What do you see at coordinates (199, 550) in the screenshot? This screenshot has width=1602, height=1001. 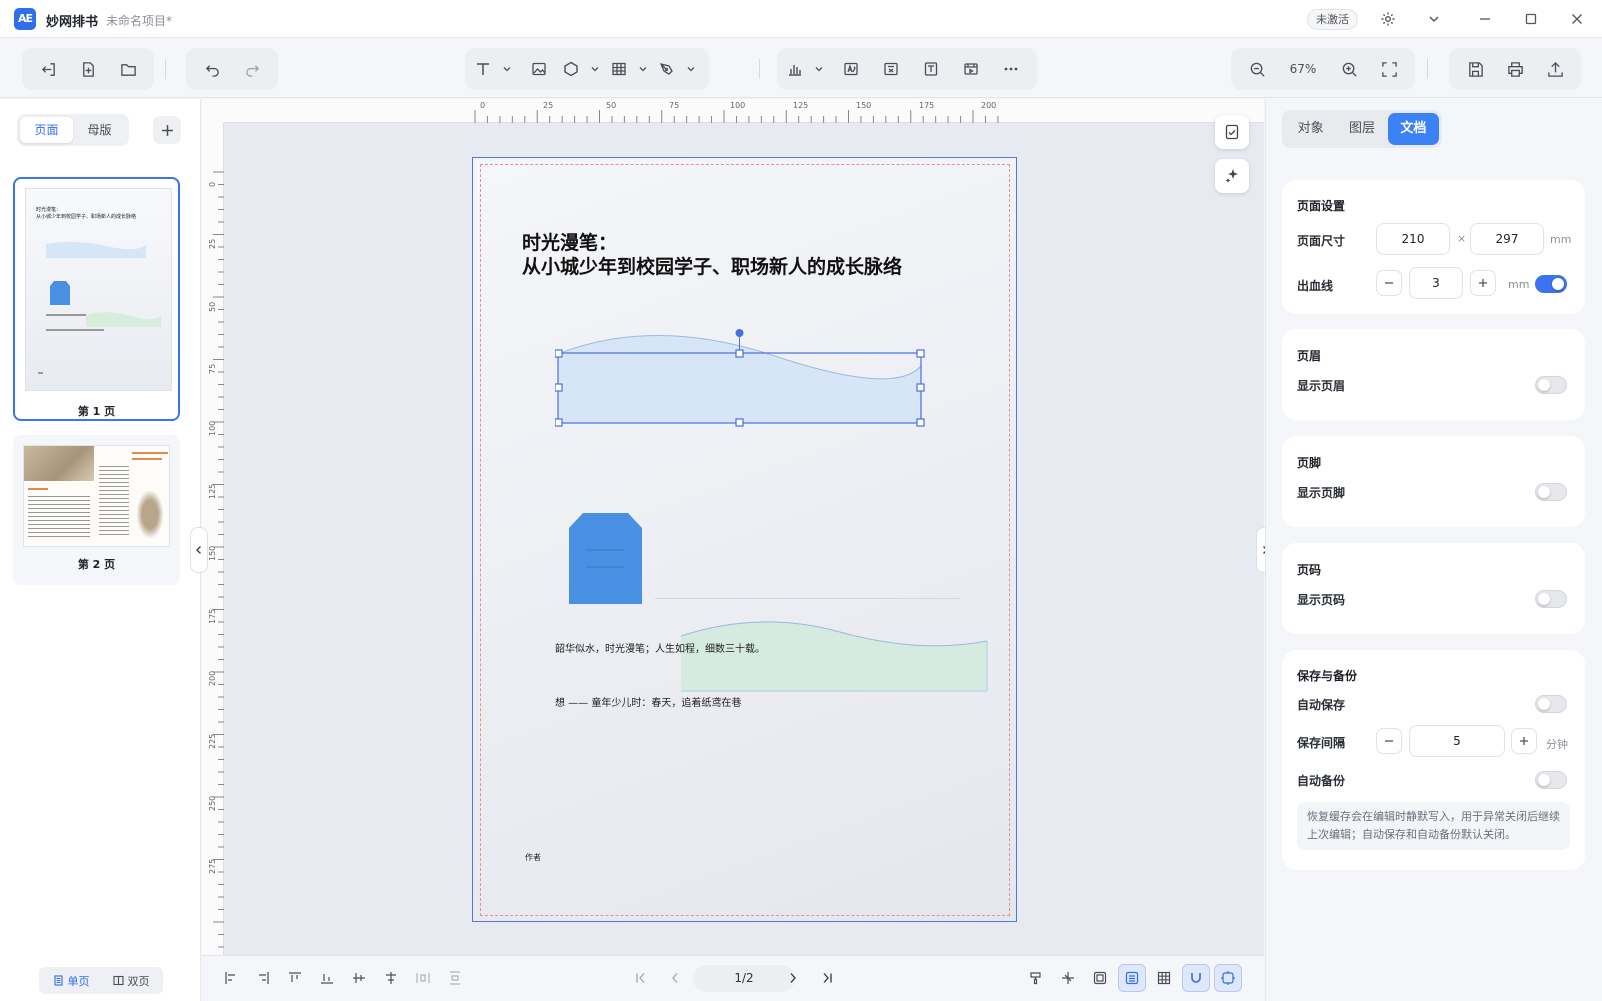 I see `collapse-left-panel-icon` at bounding box center [199, 550].